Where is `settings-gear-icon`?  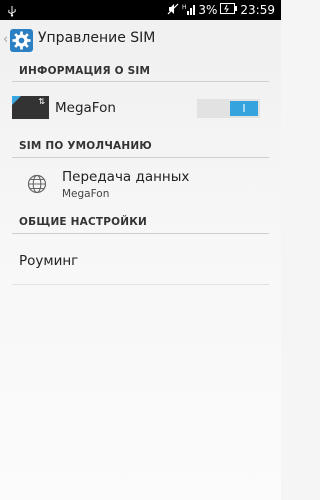 settings-gear-icon is located at coordinates (21, 40).